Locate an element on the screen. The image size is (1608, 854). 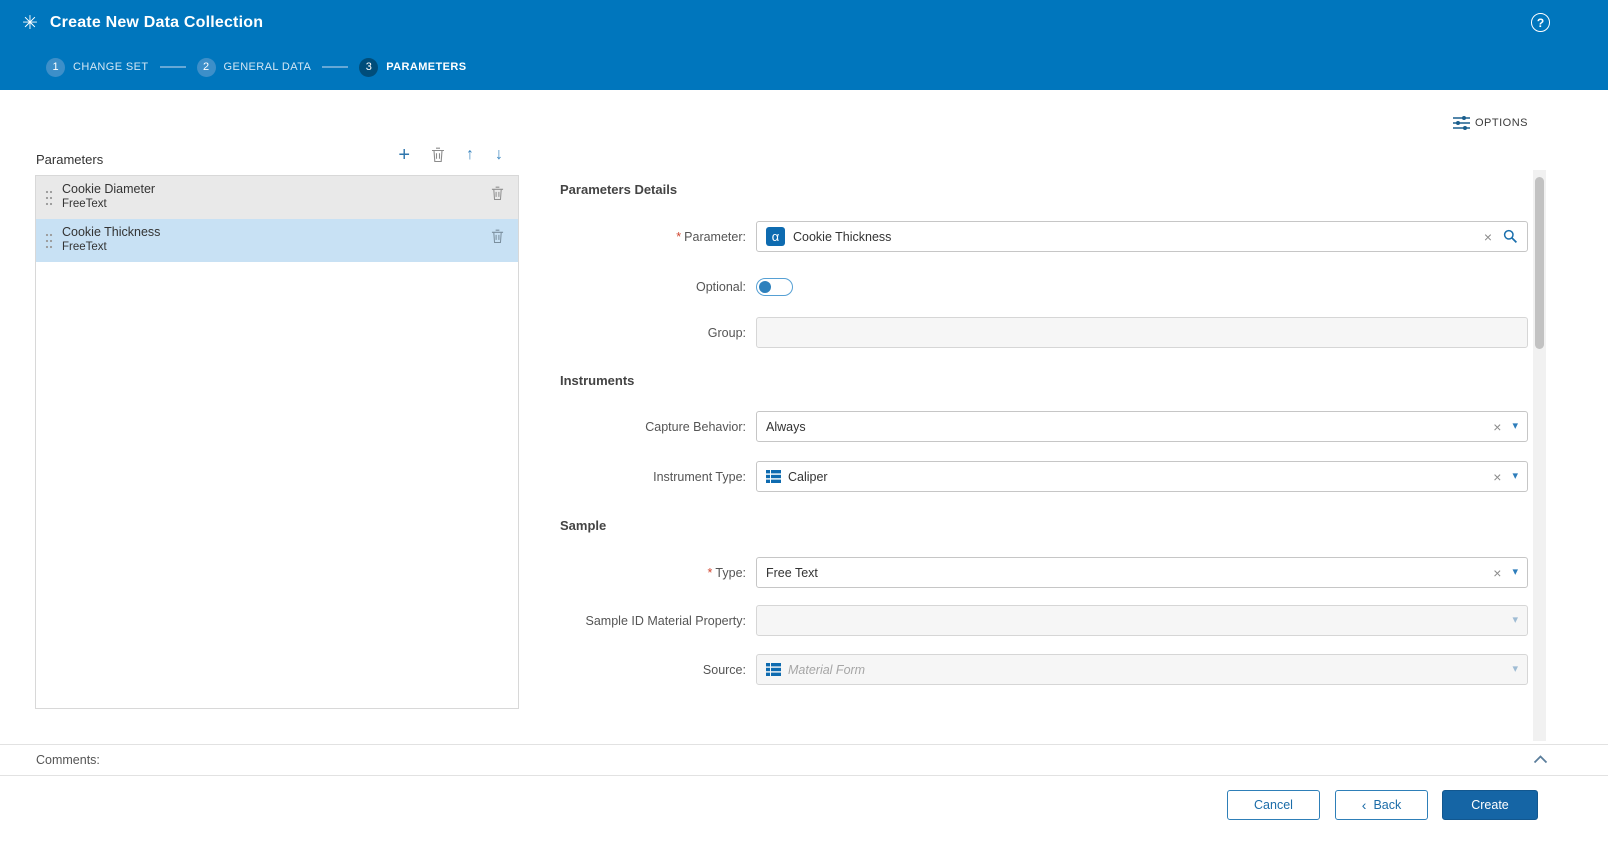
step-number: 1 is located at coordinates (55, 67).